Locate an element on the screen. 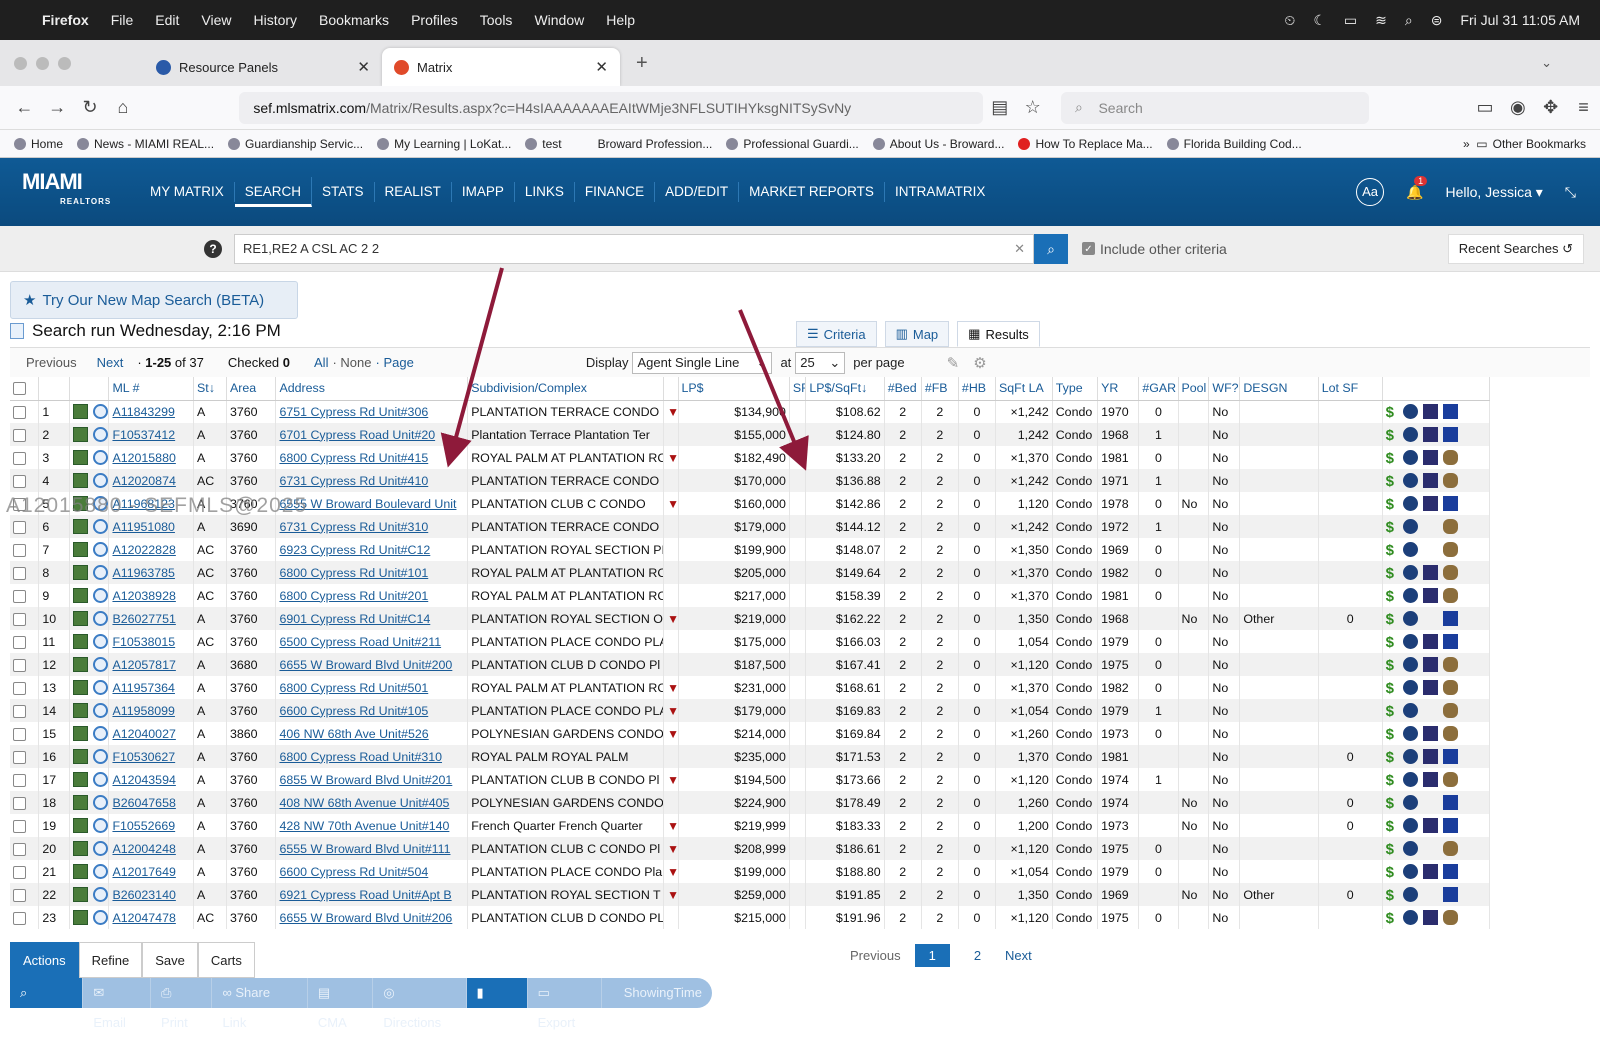 The height and width of the screenshot is (1038, 1600). mls-link: A12040027 is located at coordinates (143, 734).